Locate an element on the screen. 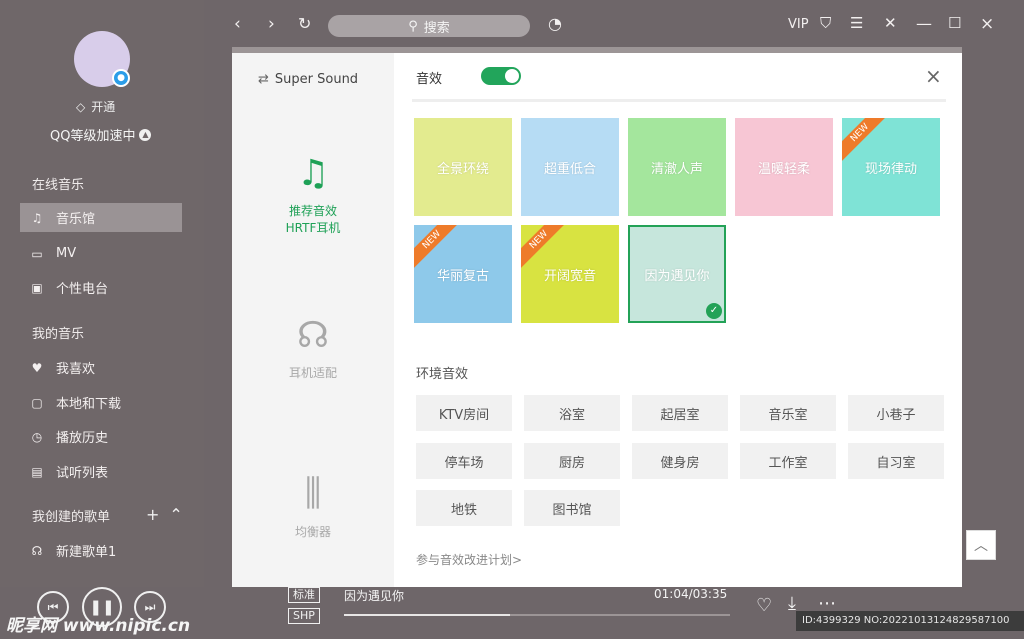  back-icon: ‹ is located at coordinates (237, 24).